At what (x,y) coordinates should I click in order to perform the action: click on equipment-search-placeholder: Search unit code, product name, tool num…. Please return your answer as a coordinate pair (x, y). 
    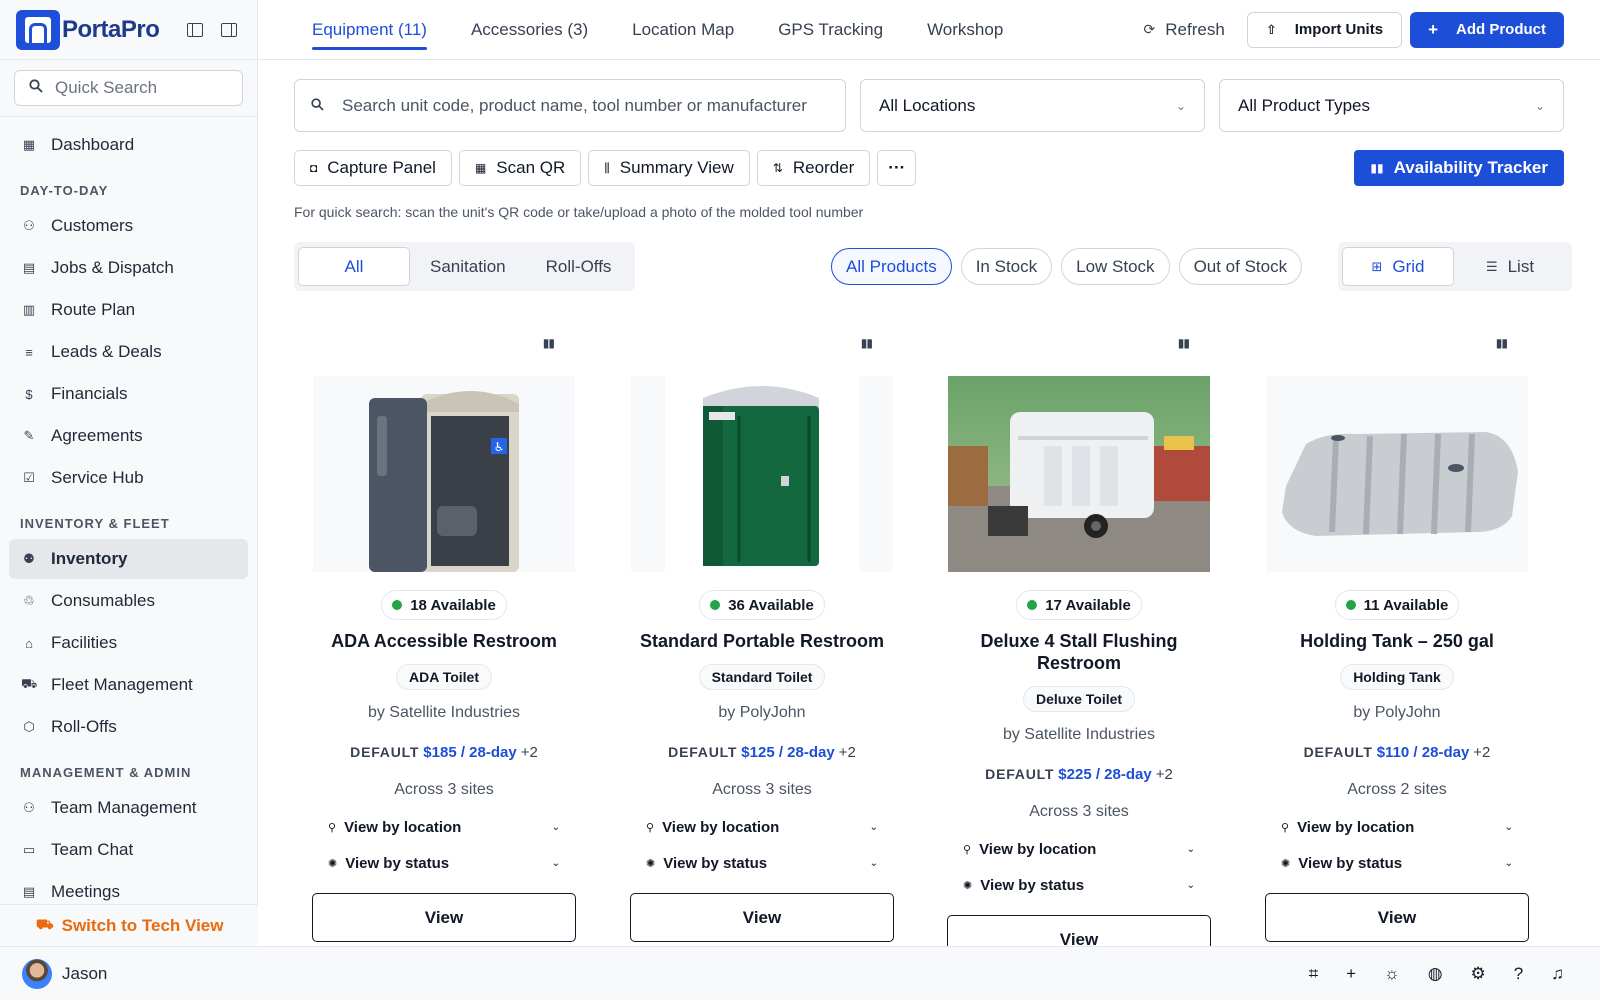
    Looking at the image, I should click on (574, 105).